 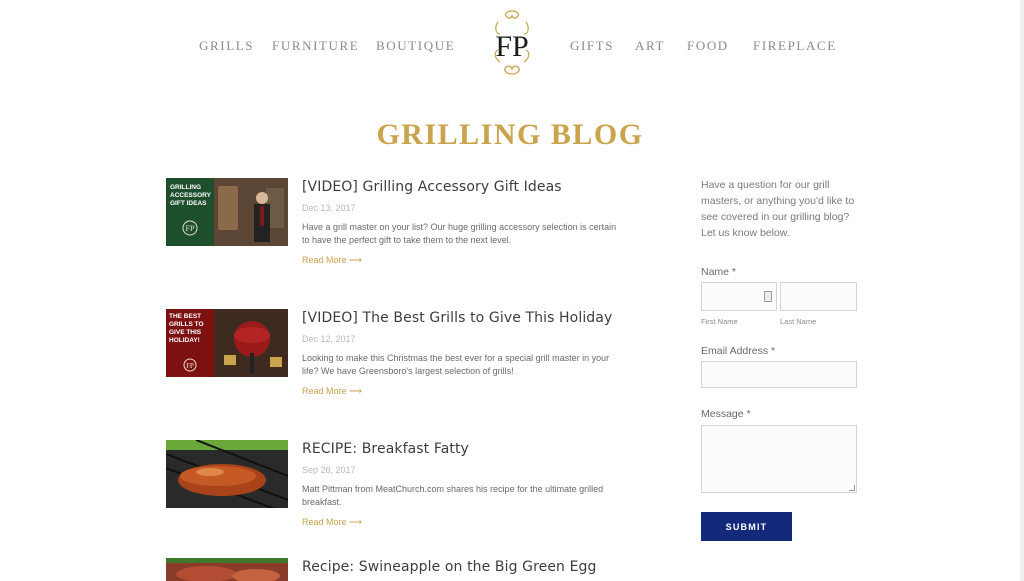 What do you see at coordinates (726, 414) in the screenshot?
I see `message-label: Message *` at bounding box center [726, 414].